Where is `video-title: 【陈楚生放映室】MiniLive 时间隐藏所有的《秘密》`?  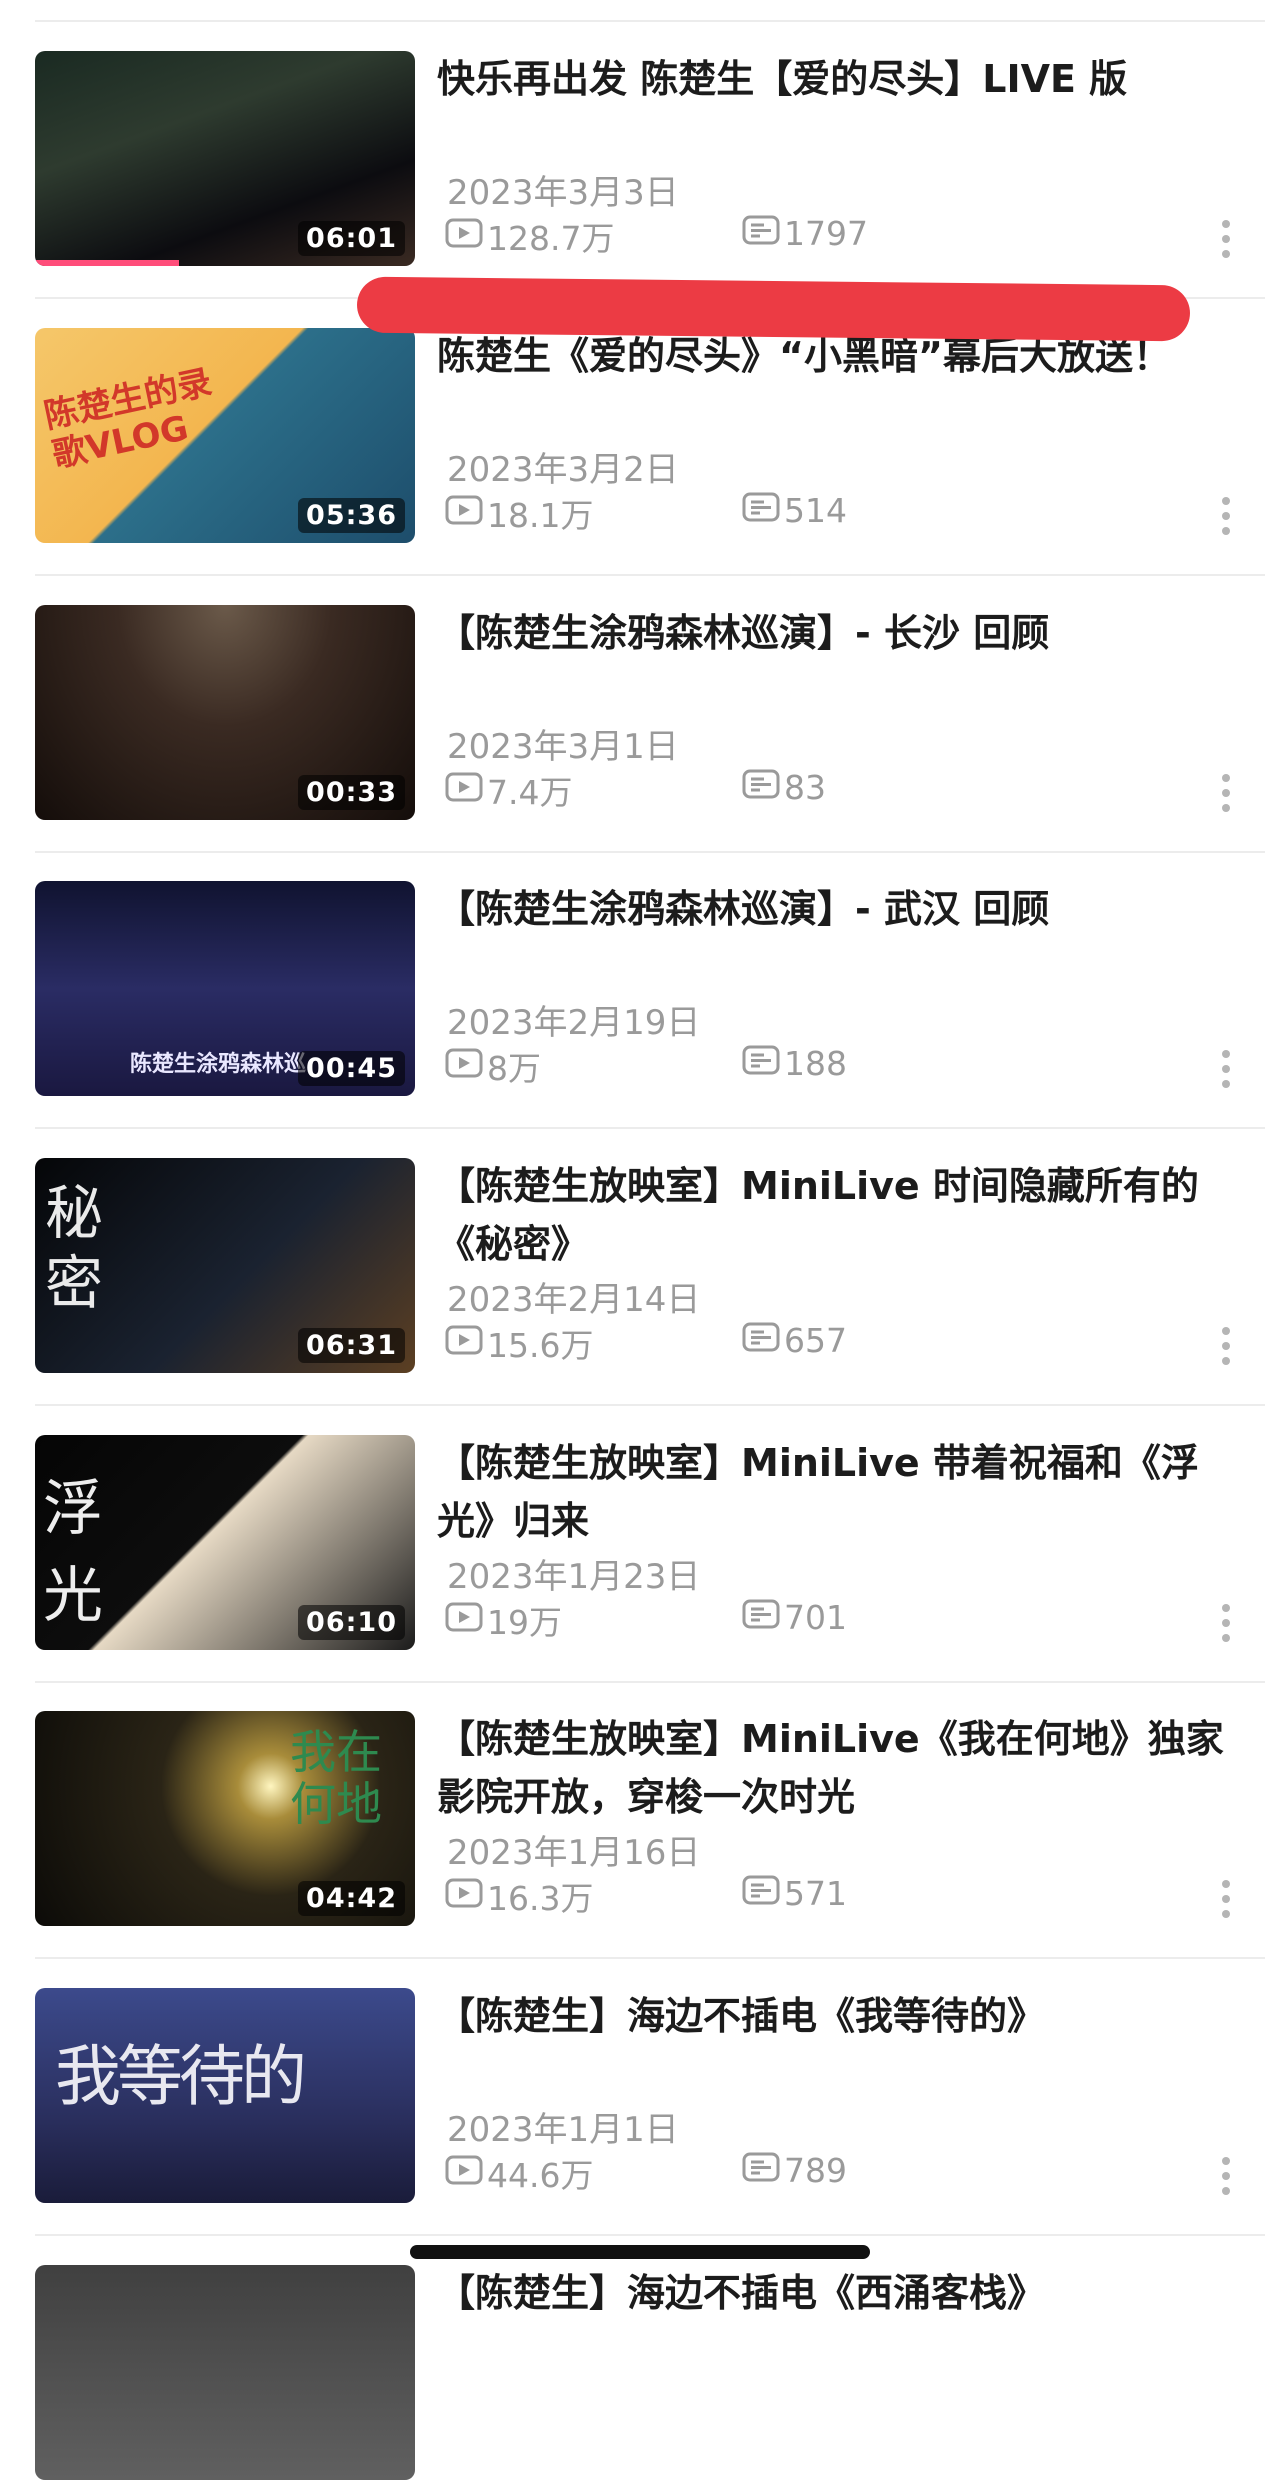 video-title: 【陈楚生放映室】MiniLive 时间隐藏所有的《秘密》 is located at coordinates (837, 1215).